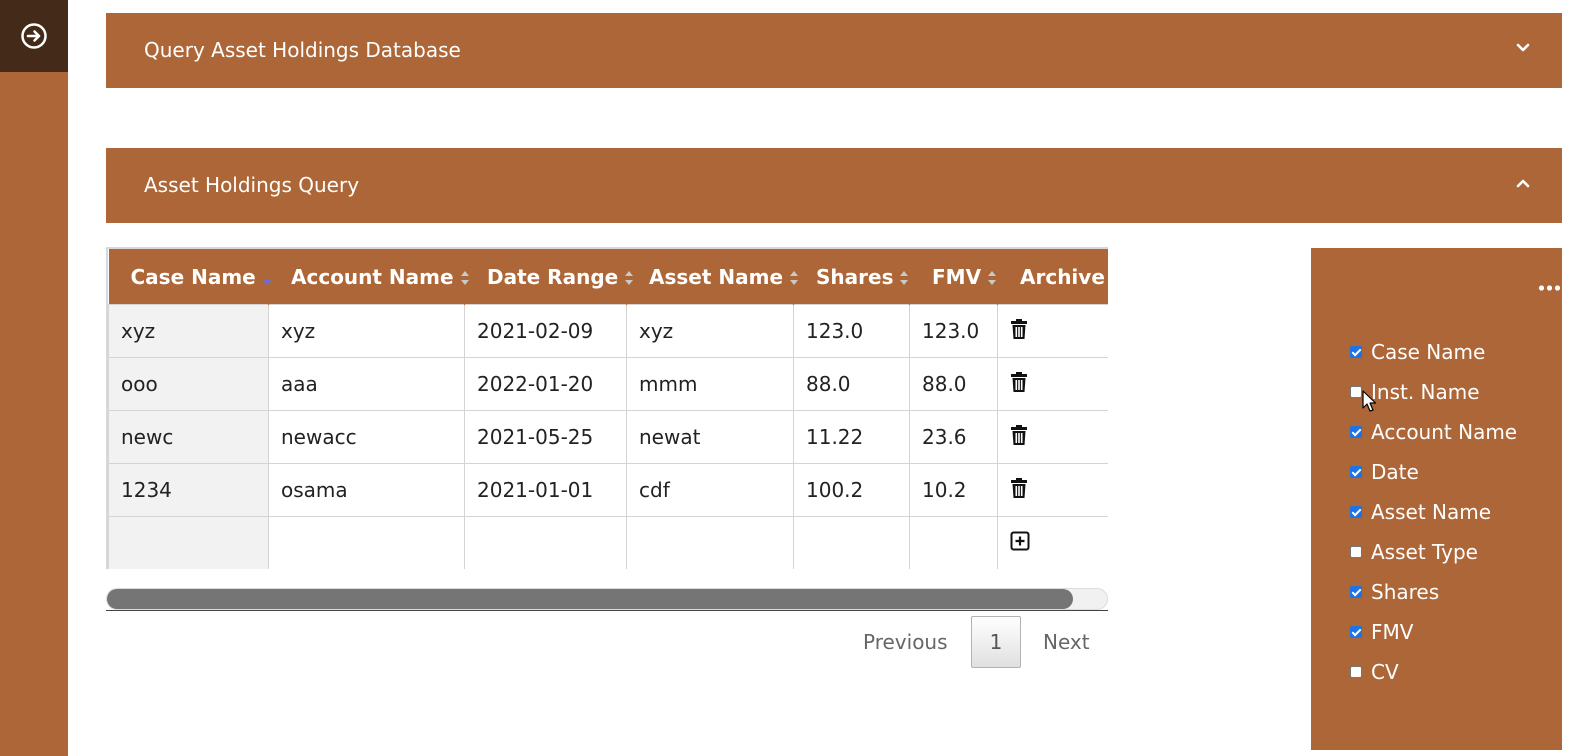 This screenshot has width=1592, height=756. Describe the element at coordinates (996, 642) in the screenshot. I see `page-1-button: 1` at that location.